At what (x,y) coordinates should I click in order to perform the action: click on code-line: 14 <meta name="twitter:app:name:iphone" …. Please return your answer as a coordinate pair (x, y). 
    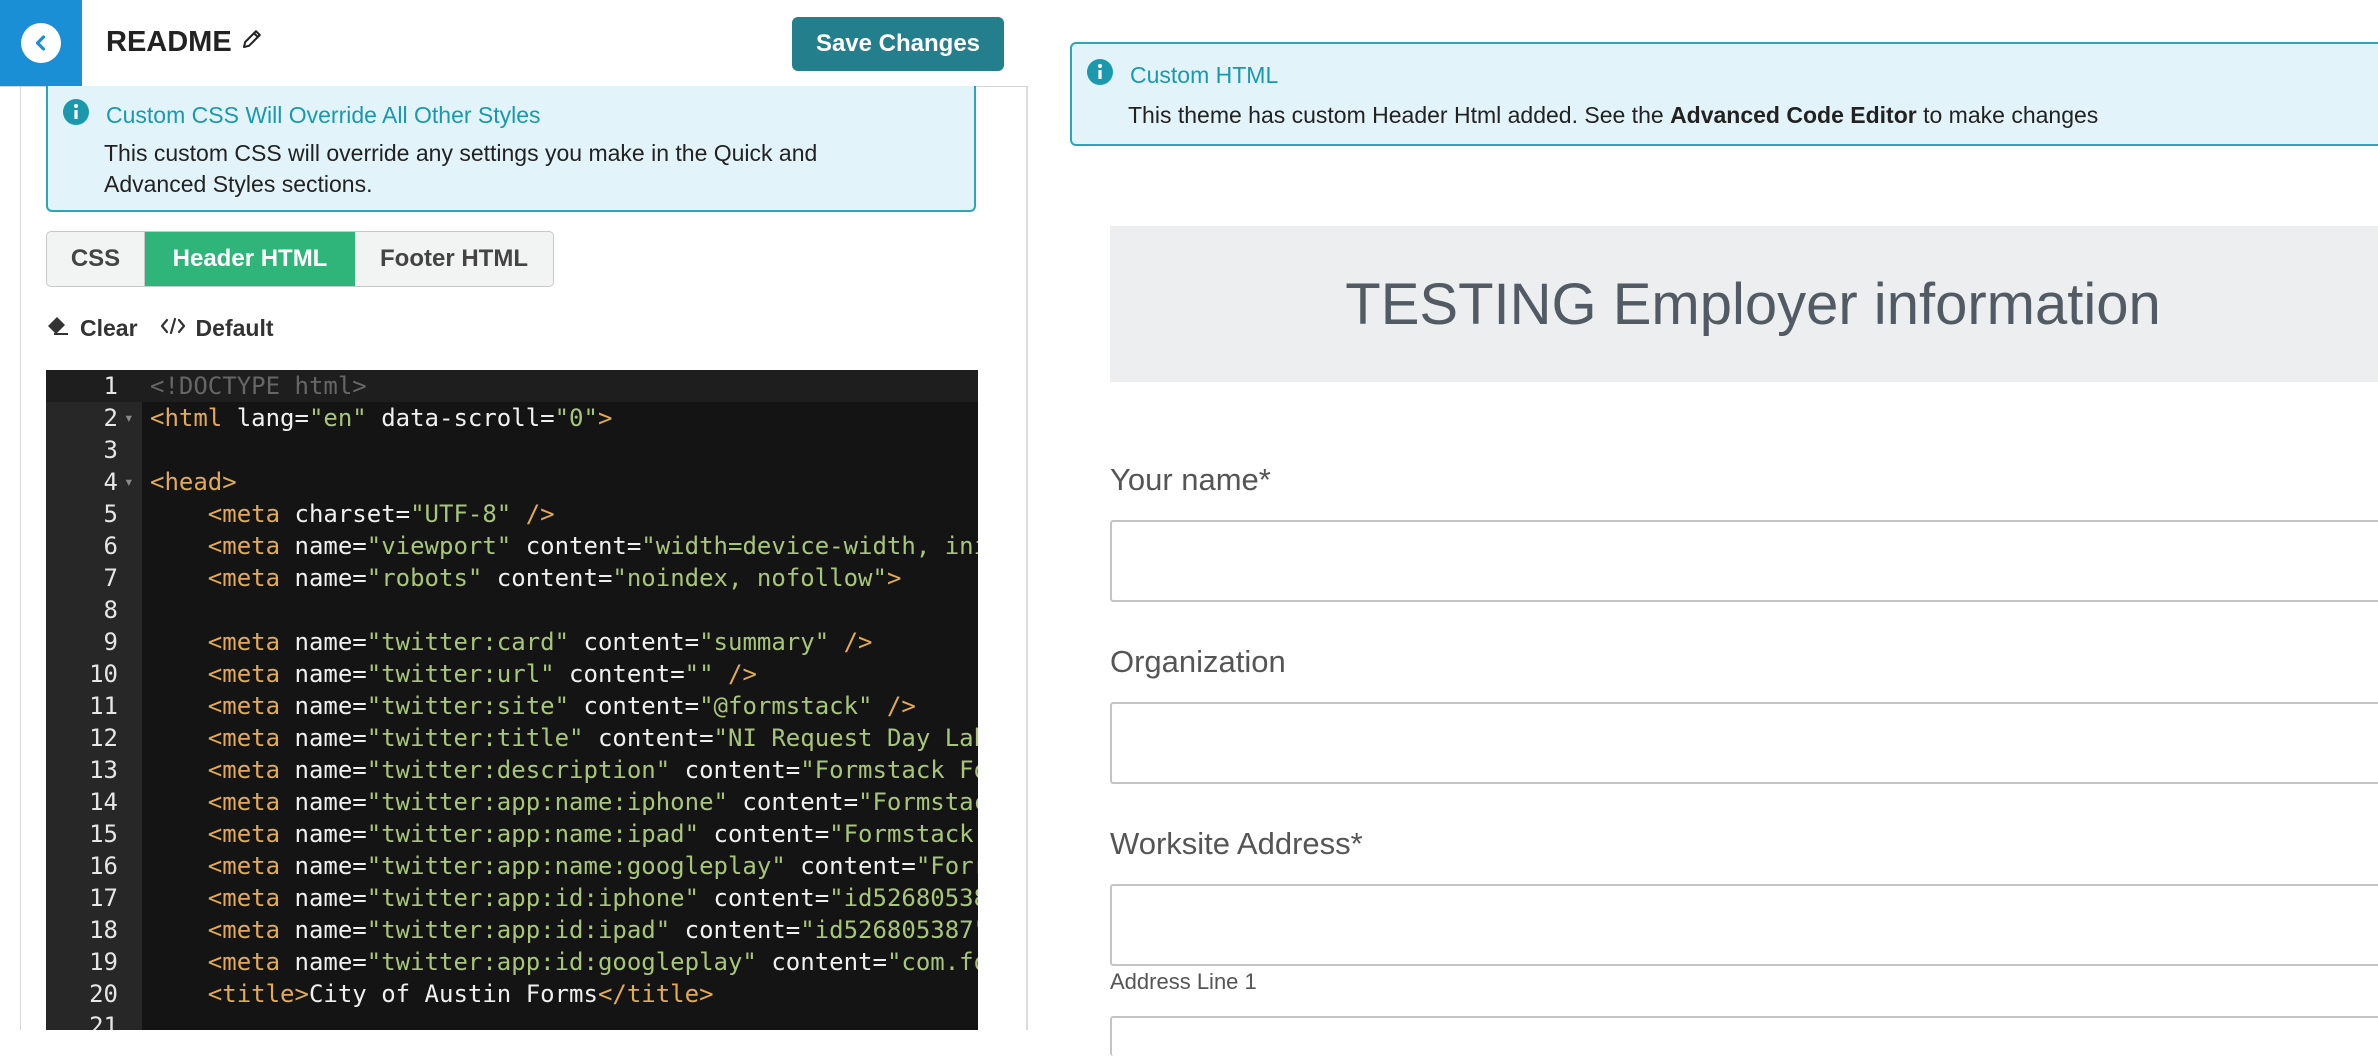
    Looking at the image, I should click on (512, 802).